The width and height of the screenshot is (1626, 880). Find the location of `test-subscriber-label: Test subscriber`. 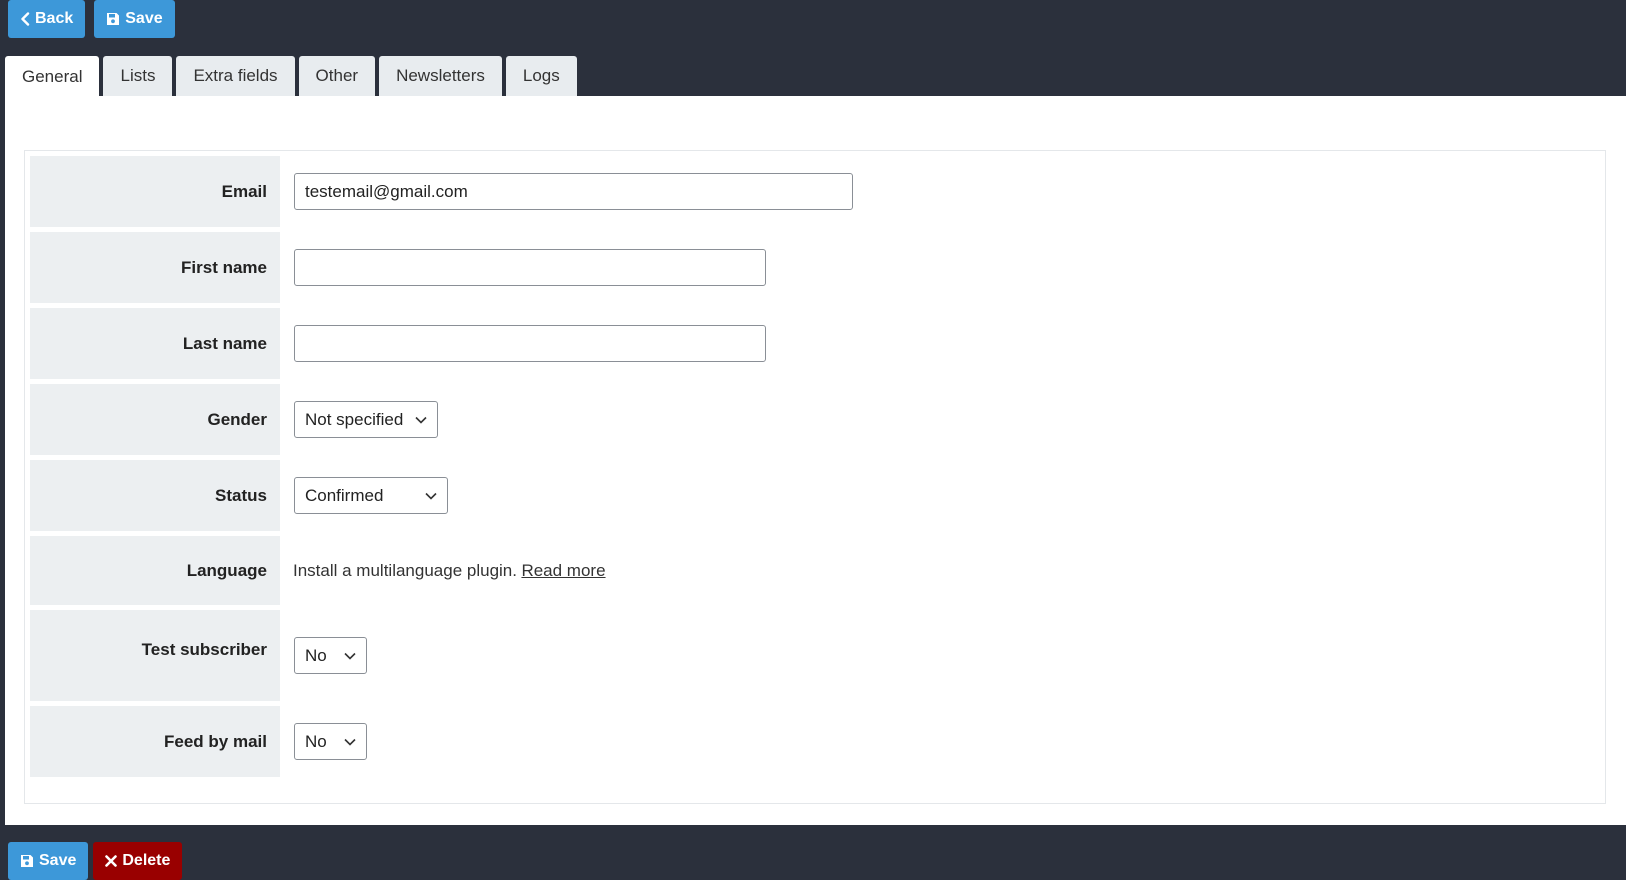

test-subscriber-label: Test subscriber is located at coordinates (155, 655).